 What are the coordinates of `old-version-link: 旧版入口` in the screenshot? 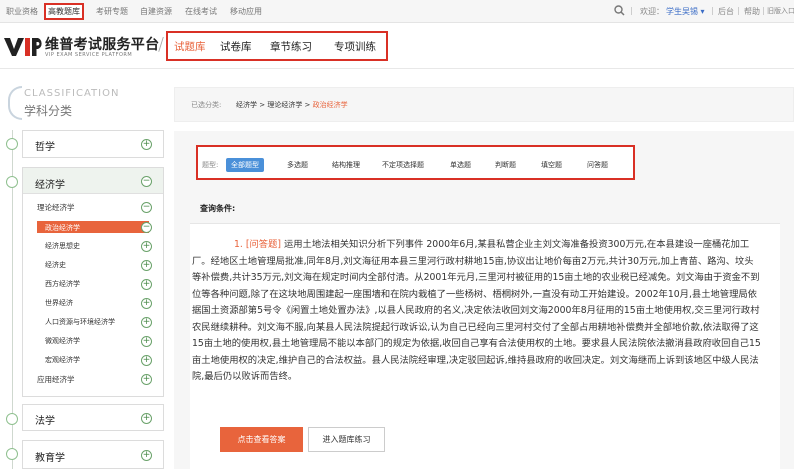 It's located at (780, 11).